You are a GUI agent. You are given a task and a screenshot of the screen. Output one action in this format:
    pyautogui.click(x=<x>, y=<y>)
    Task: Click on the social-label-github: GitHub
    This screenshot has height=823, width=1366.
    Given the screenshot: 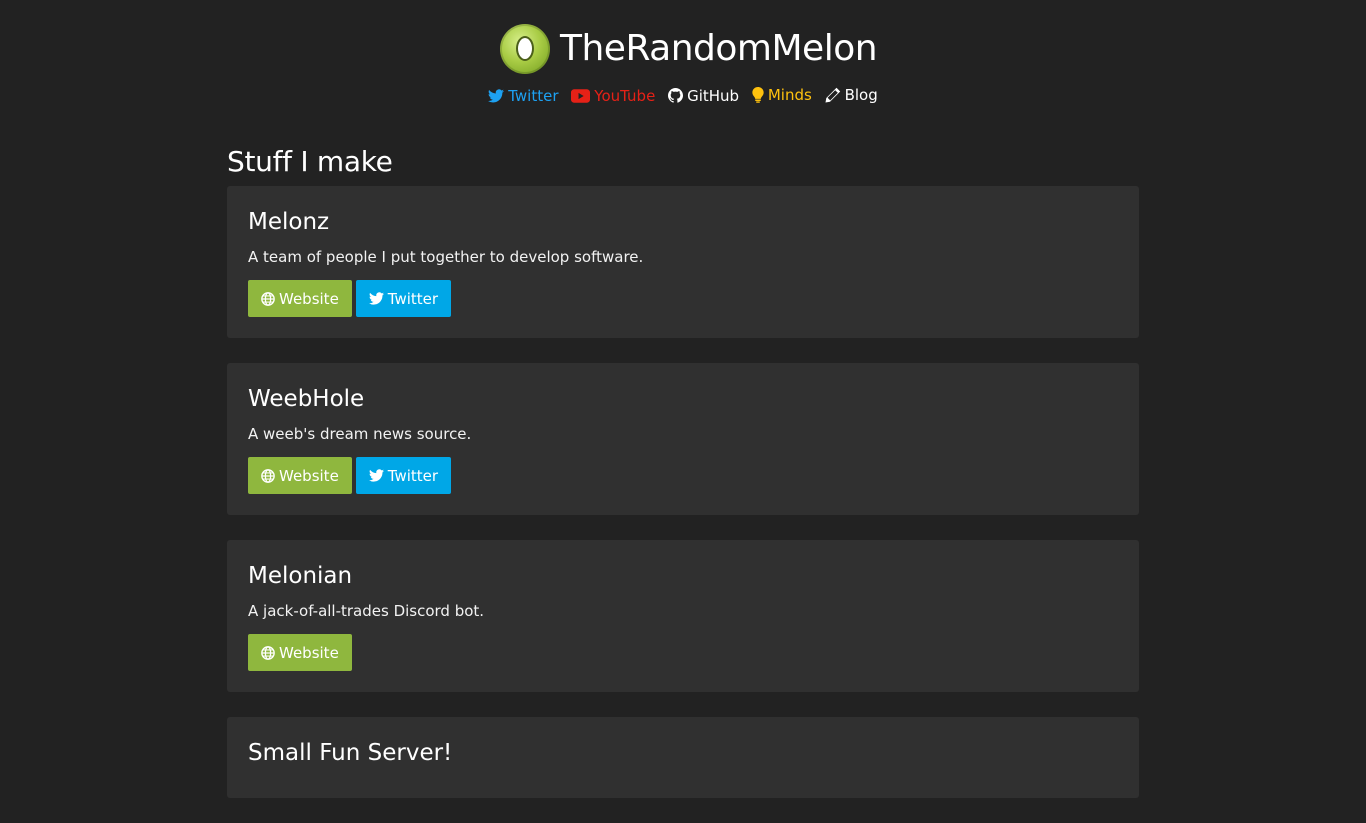 What is the action you would take?
    pyautogui.click(x=713, y=95)
    